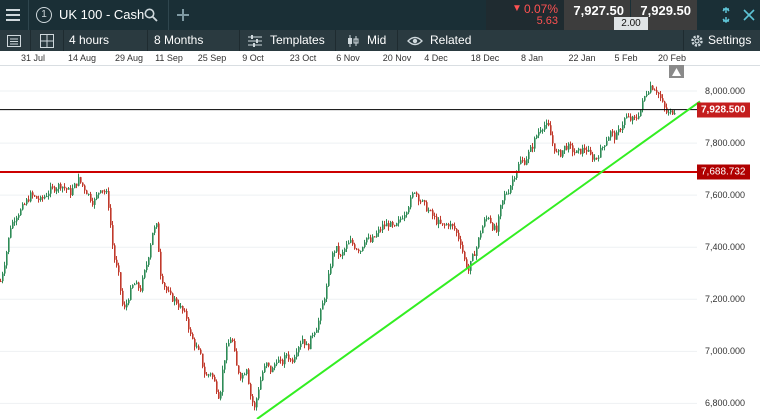 The width and height of the screenshot is (760, 419). I want to click on date-tick-label: 14 Aug, so click(82, 58).